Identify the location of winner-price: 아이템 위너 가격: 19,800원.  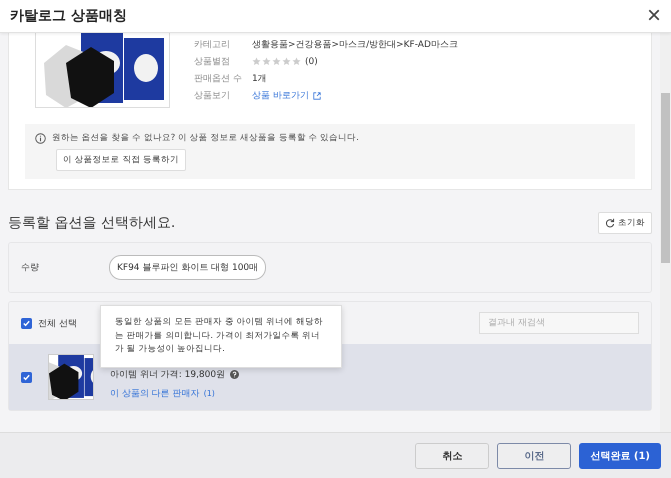
(168, 375).